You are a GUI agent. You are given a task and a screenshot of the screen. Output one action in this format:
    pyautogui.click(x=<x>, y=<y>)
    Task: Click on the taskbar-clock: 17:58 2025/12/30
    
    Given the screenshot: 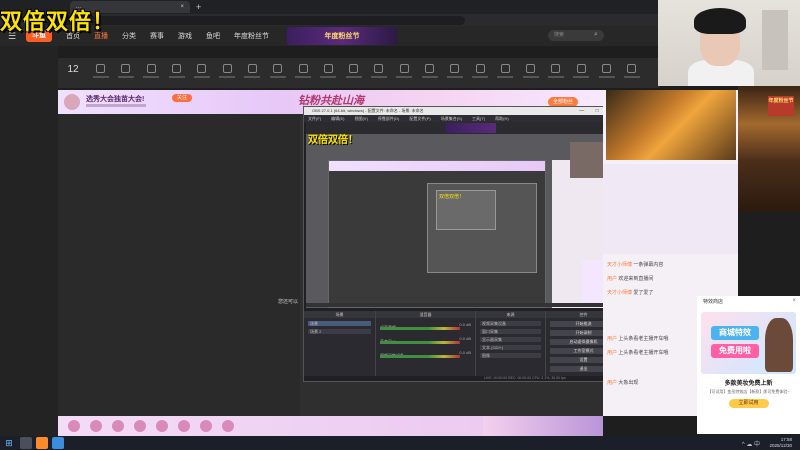 What is the action you would take?
    pyautogui.click(x=780, y=443)
    